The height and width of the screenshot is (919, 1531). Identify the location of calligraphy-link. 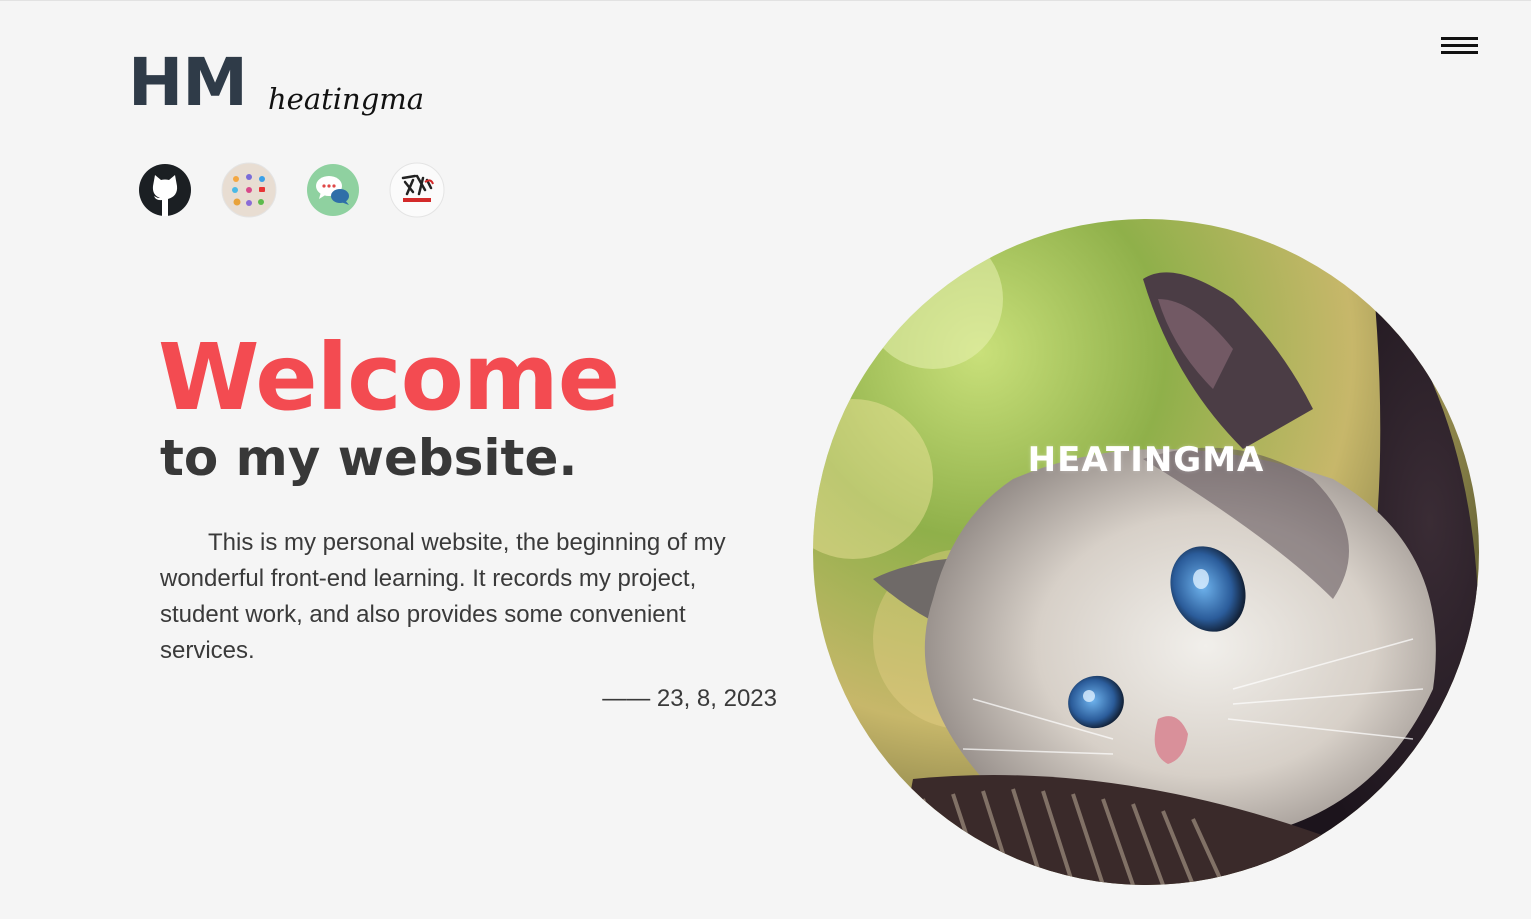
(417, 190).